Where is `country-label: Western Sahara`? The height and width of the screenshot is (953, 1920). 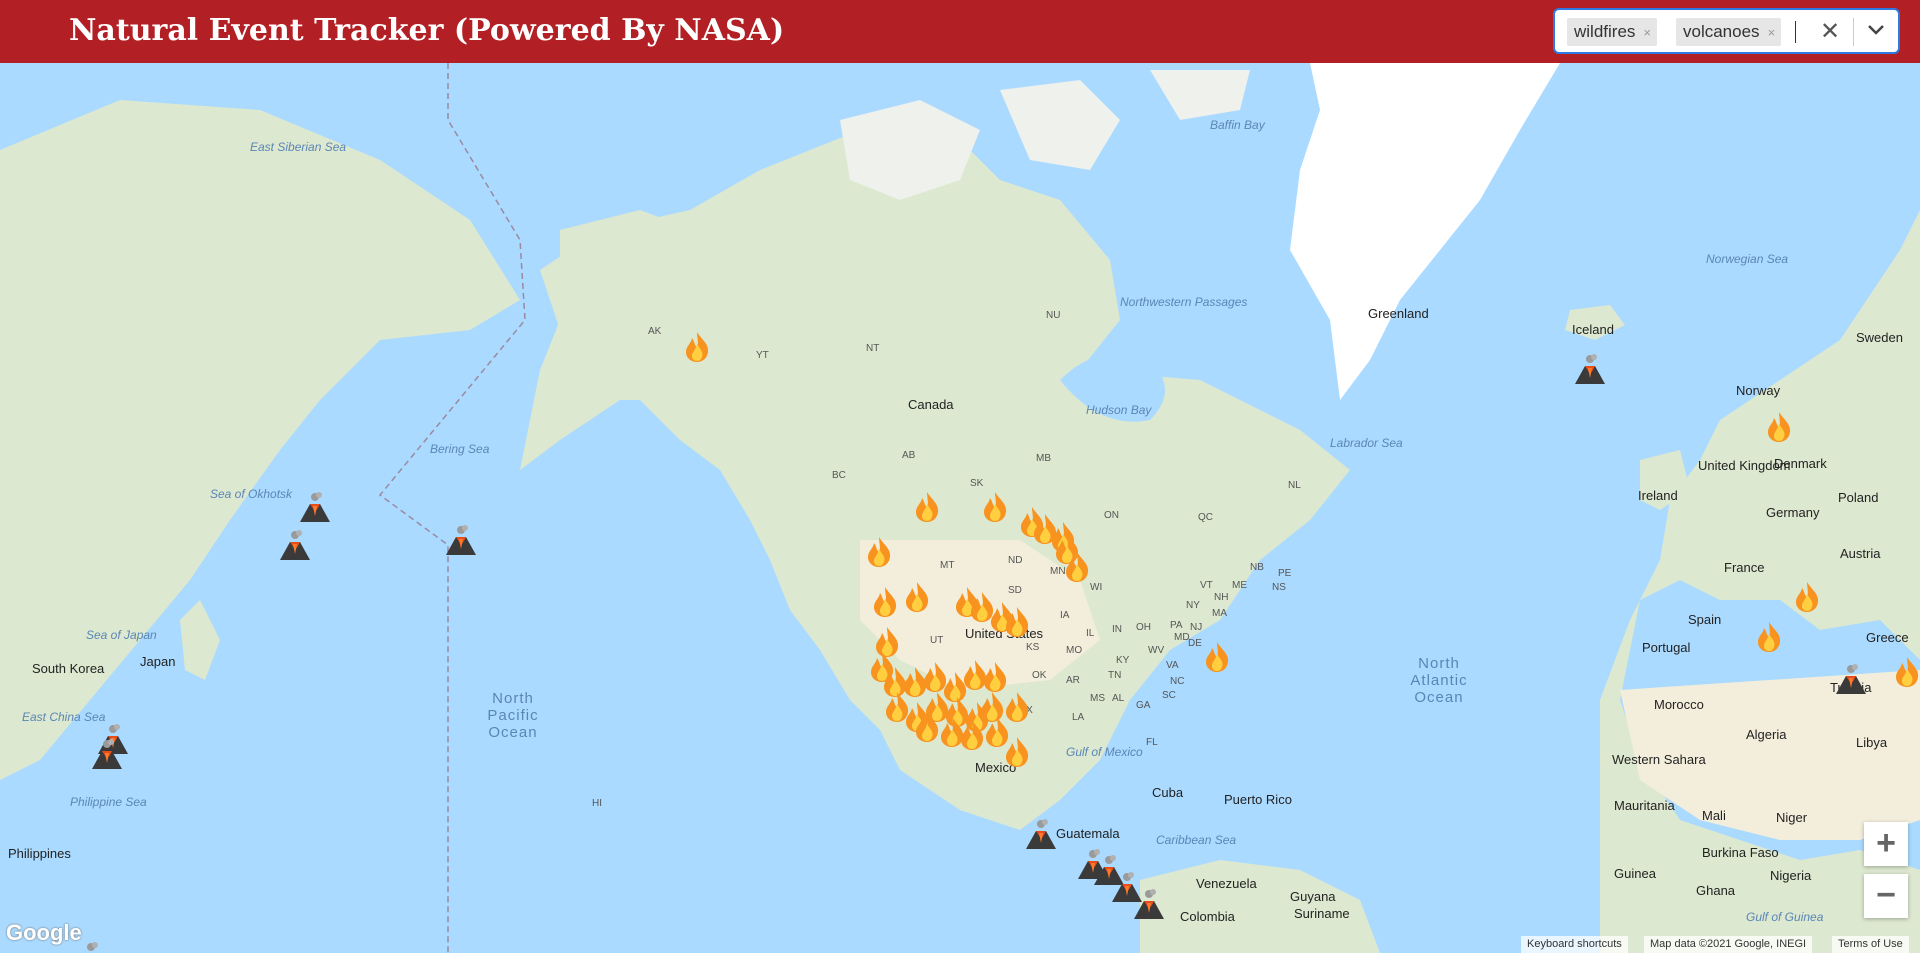
country-label: Western Sahara is located at coordinates (1659, 759).